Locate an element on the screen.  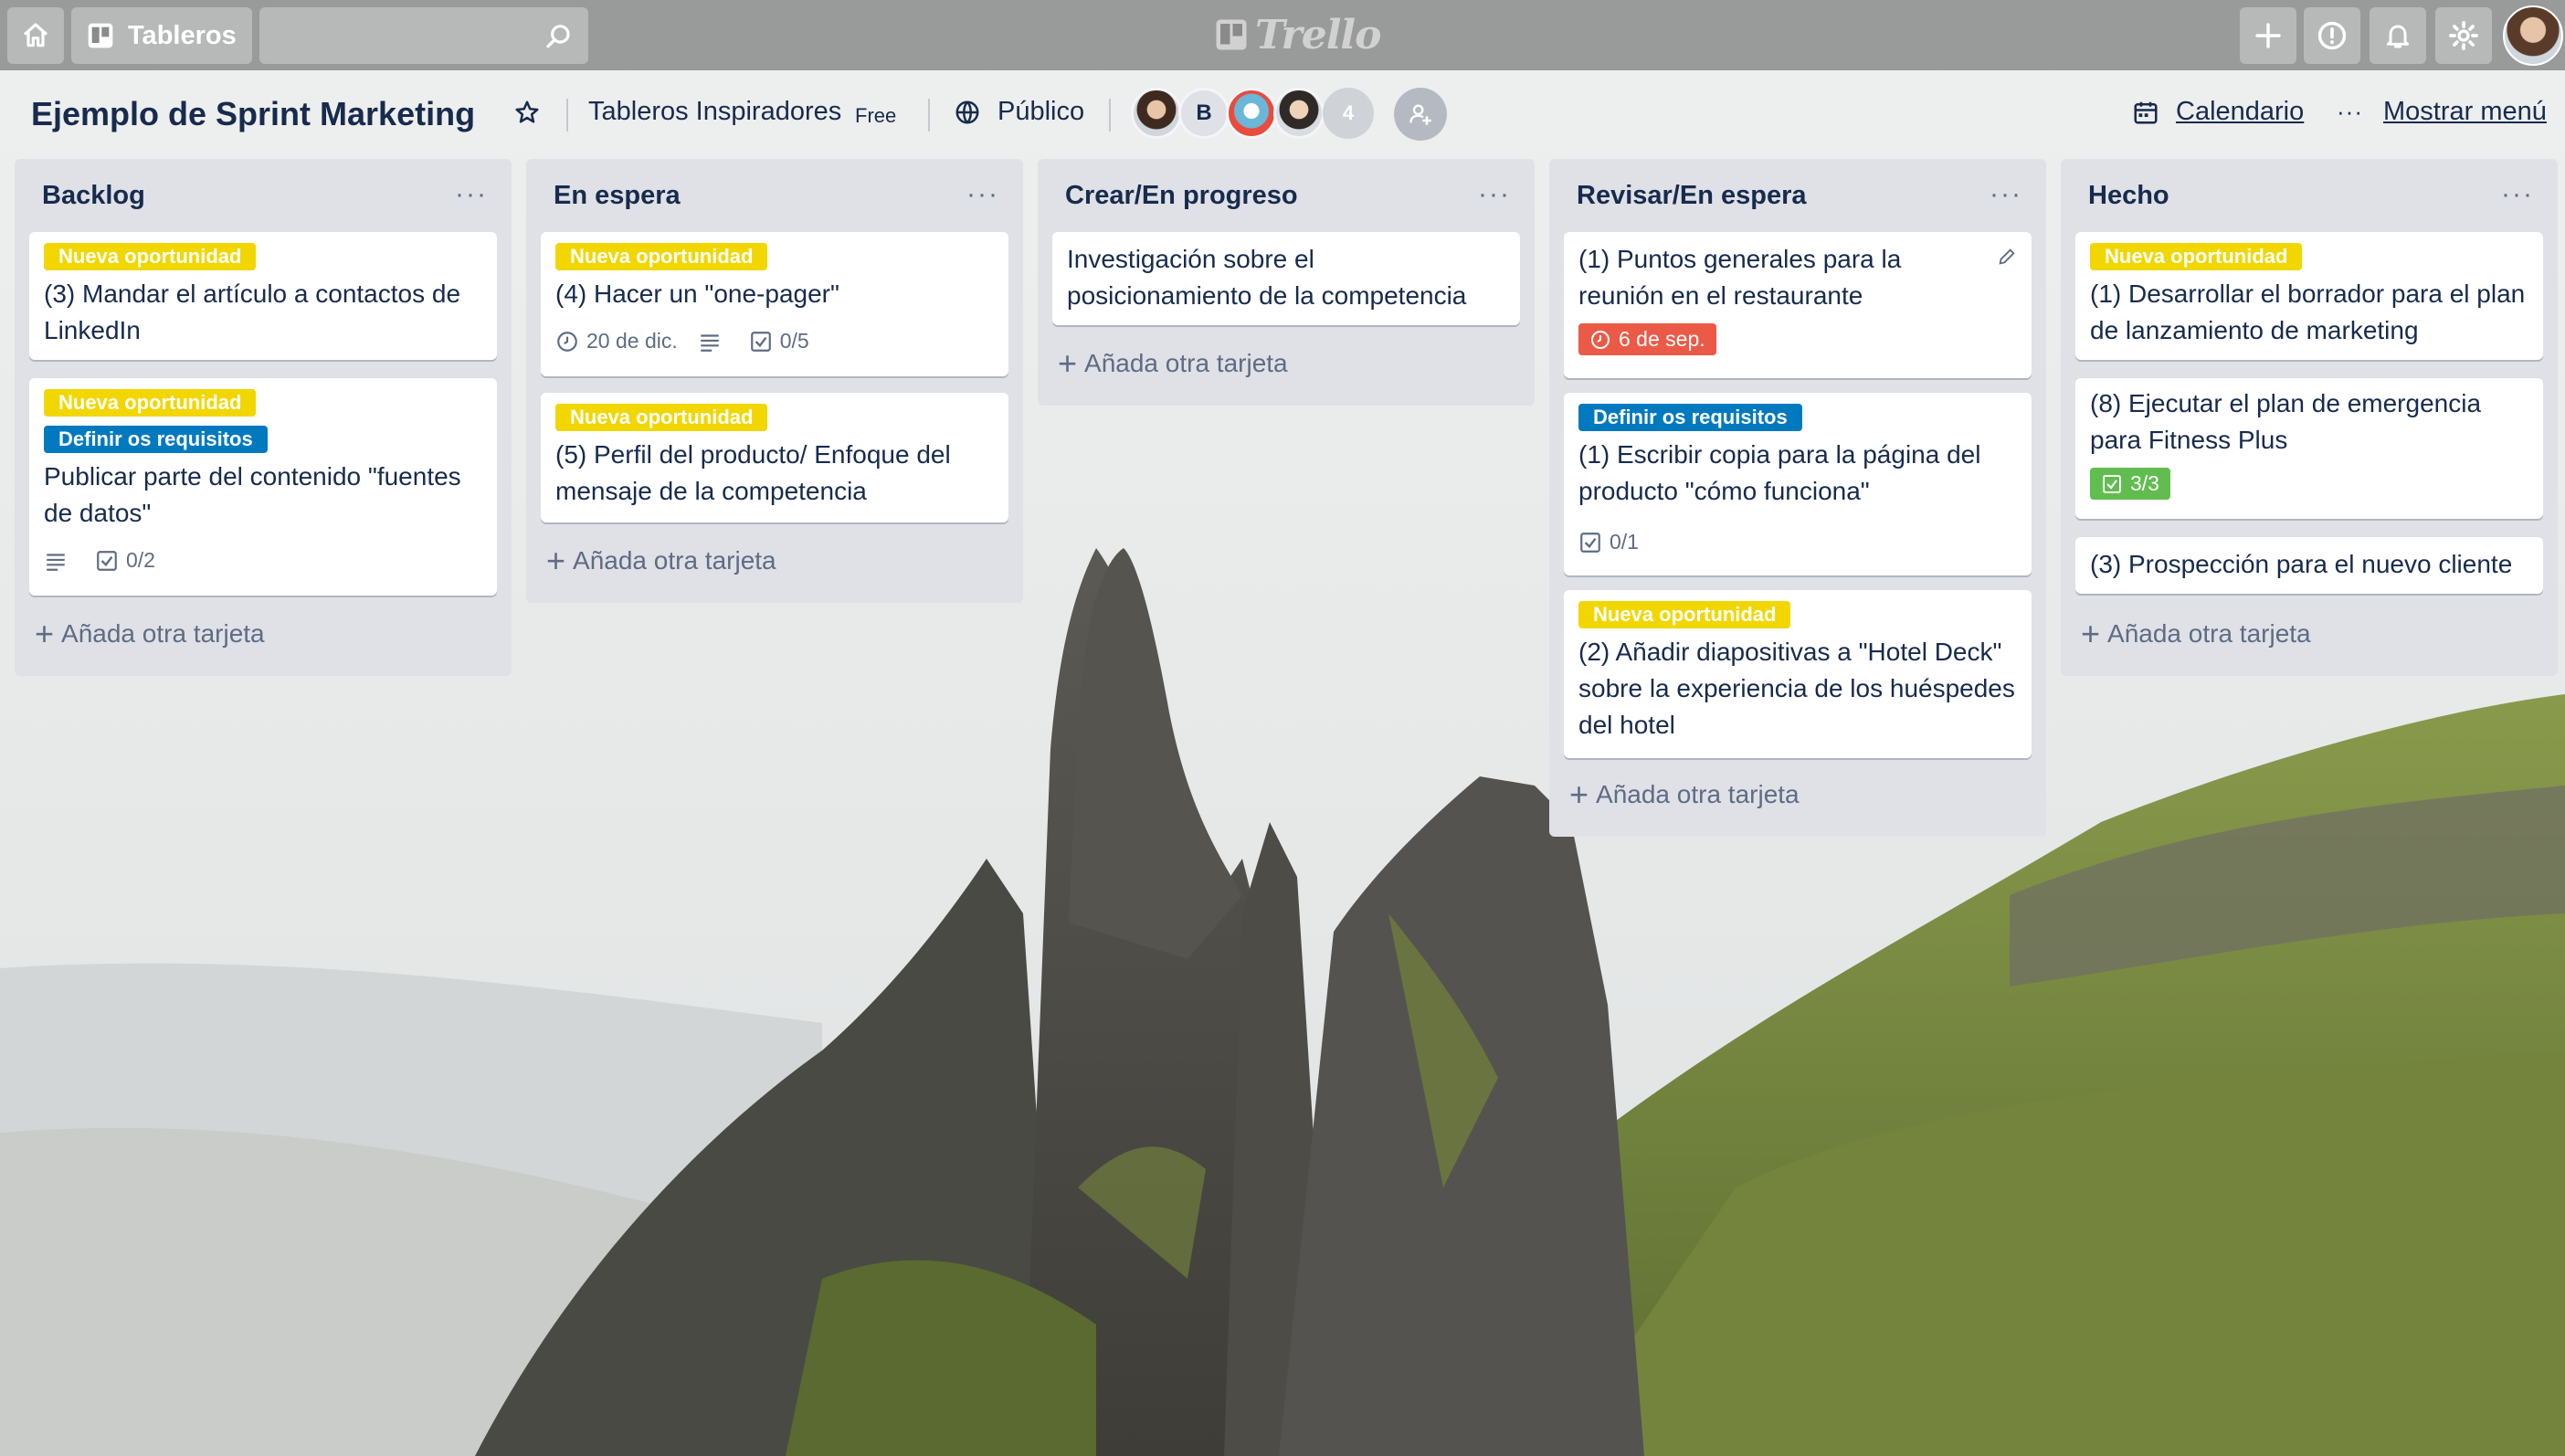
visibility-button: Público is located at coordinates (1019, 112).